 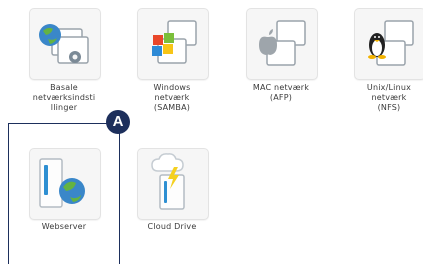 What do you see at coordinates (64, 193) in the screenshot?
I see `callout-frame` at bounding box center [64, 193].